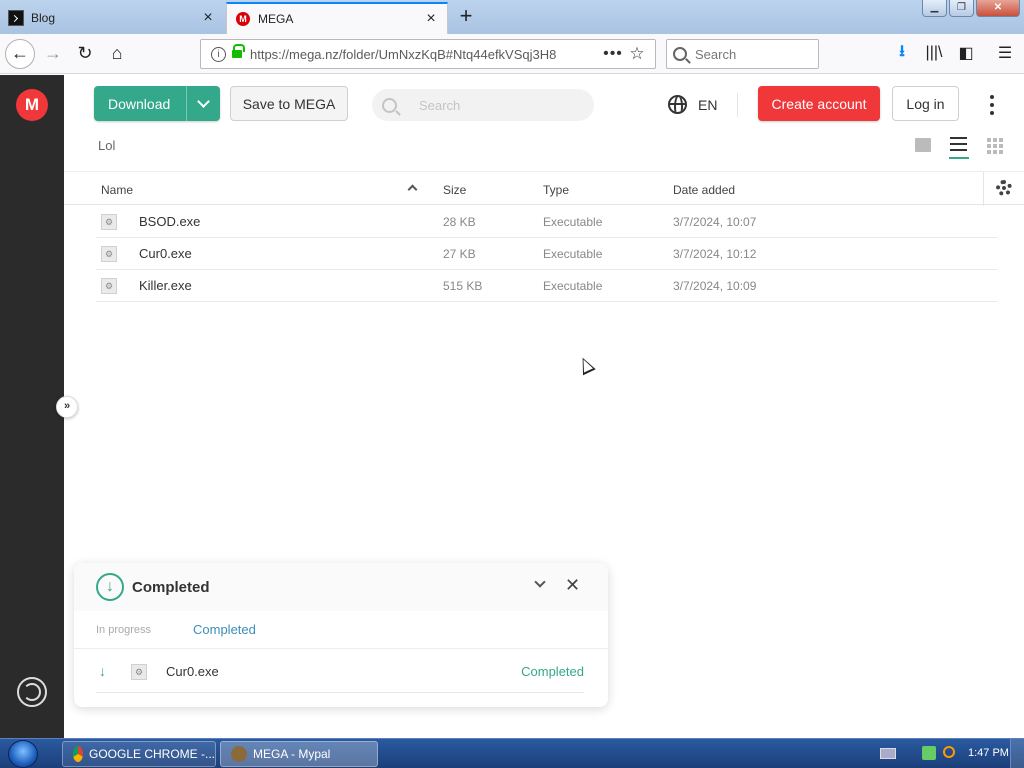 The height and width of the screenshot is (768, 1024). I want to click on sidebar-icon: ◧, so click(966, 53).